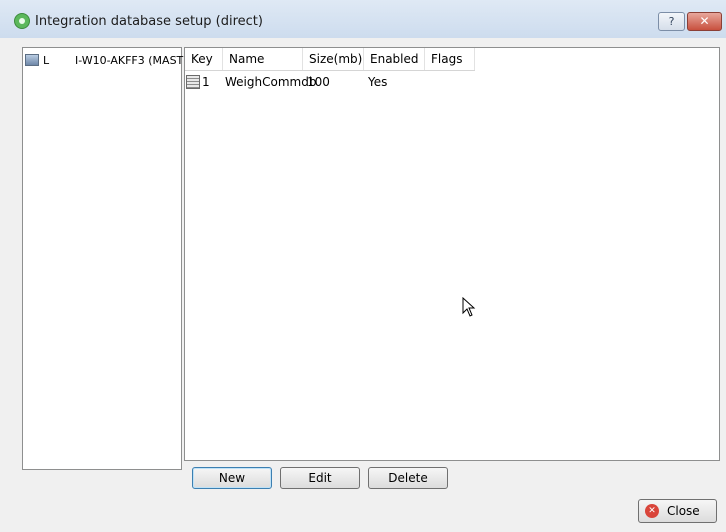 The height and width of the screenshot is (532, 726). I want to click on cell-name: WeighCommdb, so click(271, 82).